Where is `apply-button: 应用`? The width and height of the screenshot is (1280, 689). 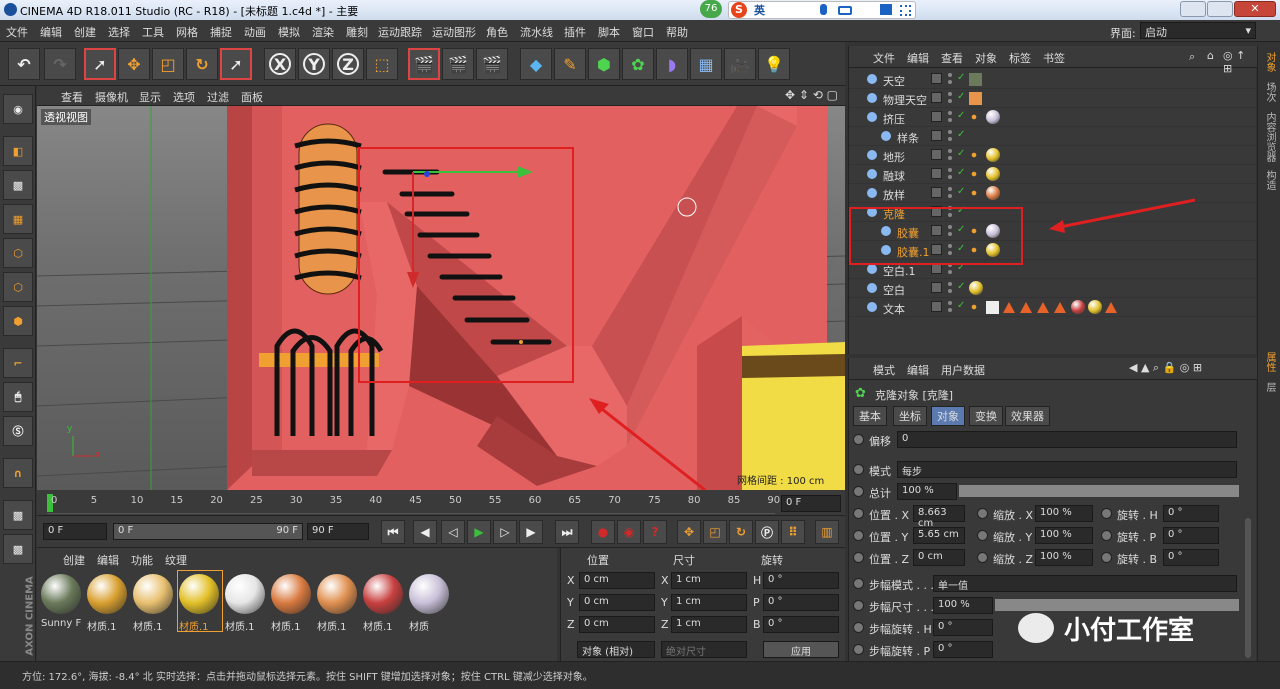
apply-button: 应用 is located at coordinates (801, 649).